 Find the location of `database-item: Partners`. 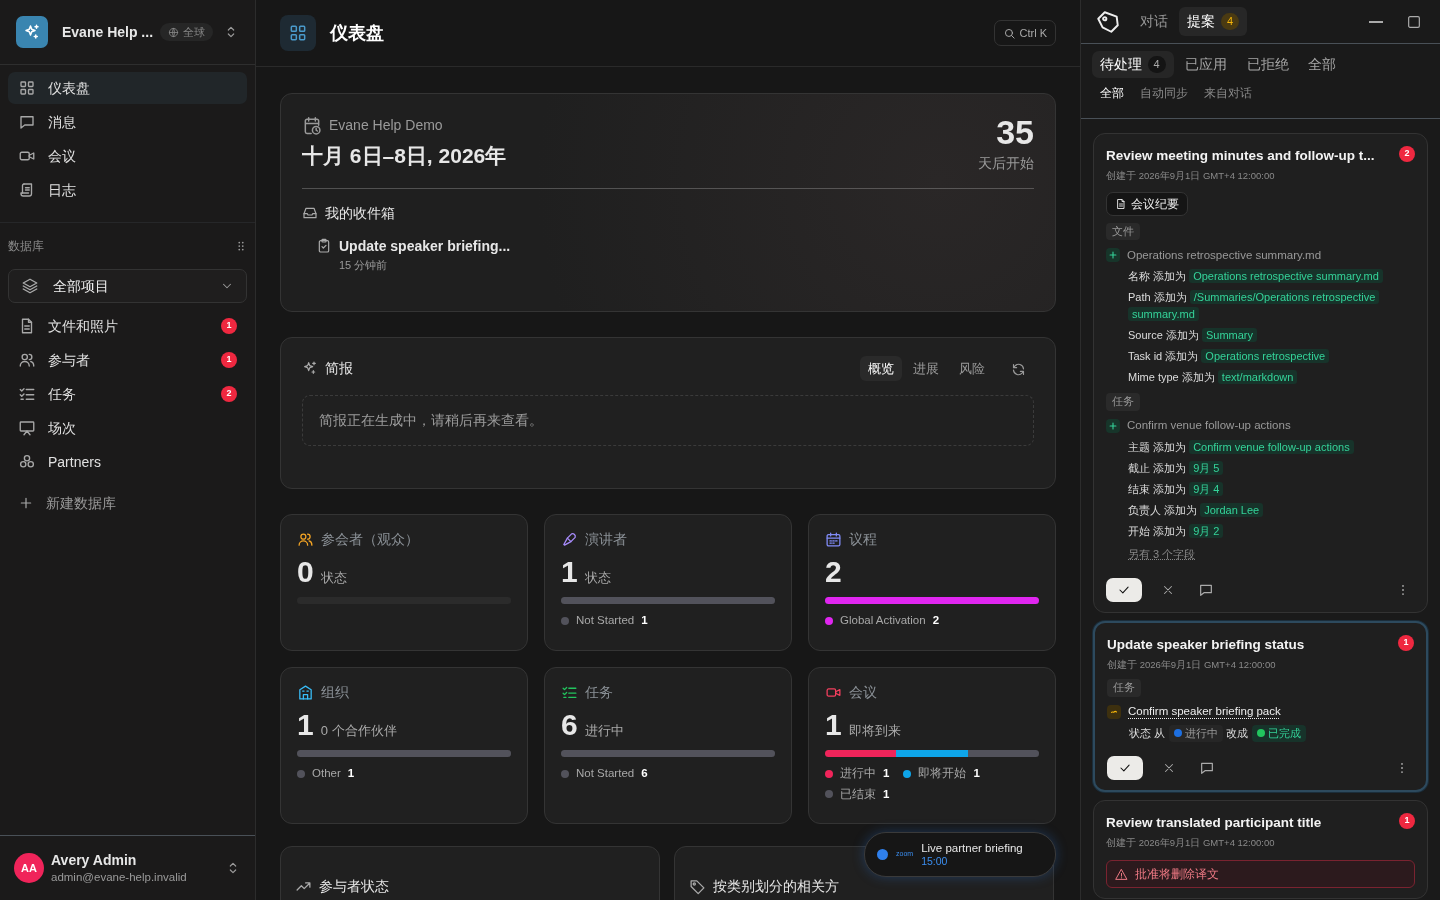

database-item: Partners is located at coordinates (127, 462).